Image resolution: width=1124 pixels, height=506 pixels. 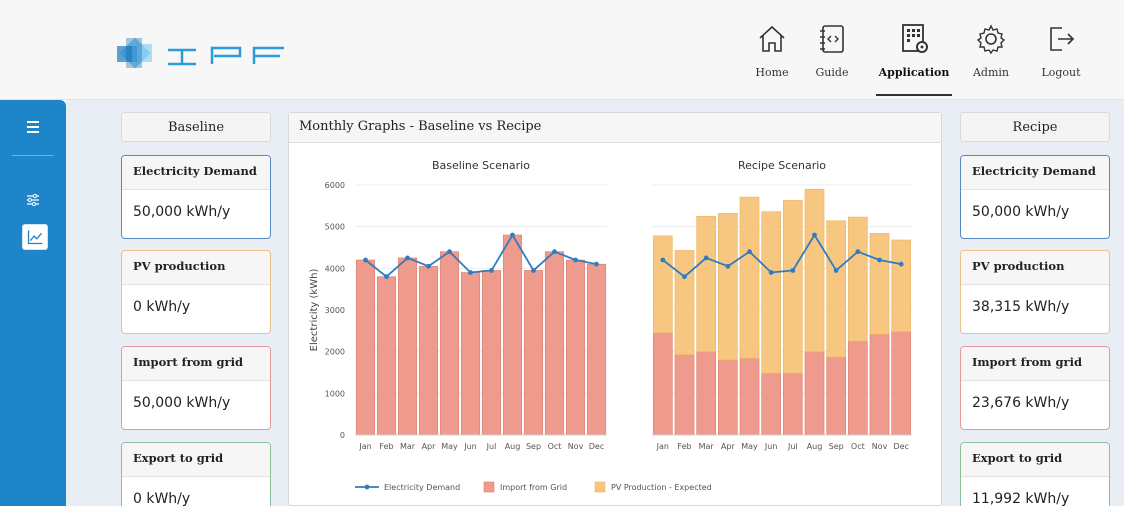 I want to click on y-tick-label: 5000, so click(x=335, y=227).